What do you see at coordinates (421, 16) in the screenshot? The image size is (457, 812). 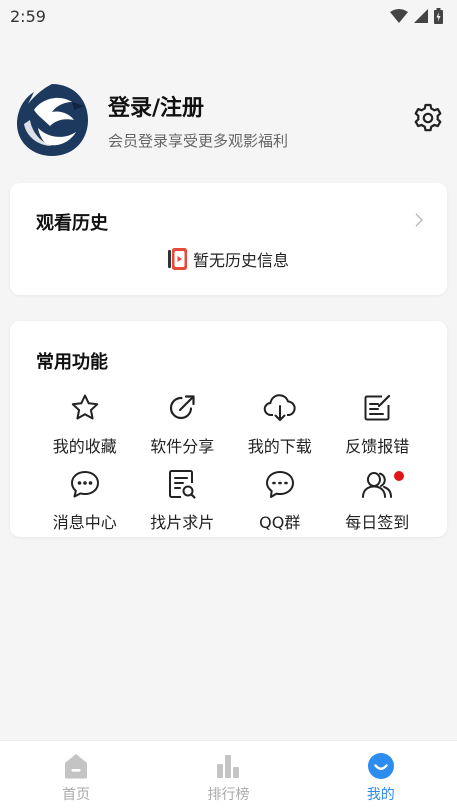 I see `signal-icon` at bounding box center [421, 16].